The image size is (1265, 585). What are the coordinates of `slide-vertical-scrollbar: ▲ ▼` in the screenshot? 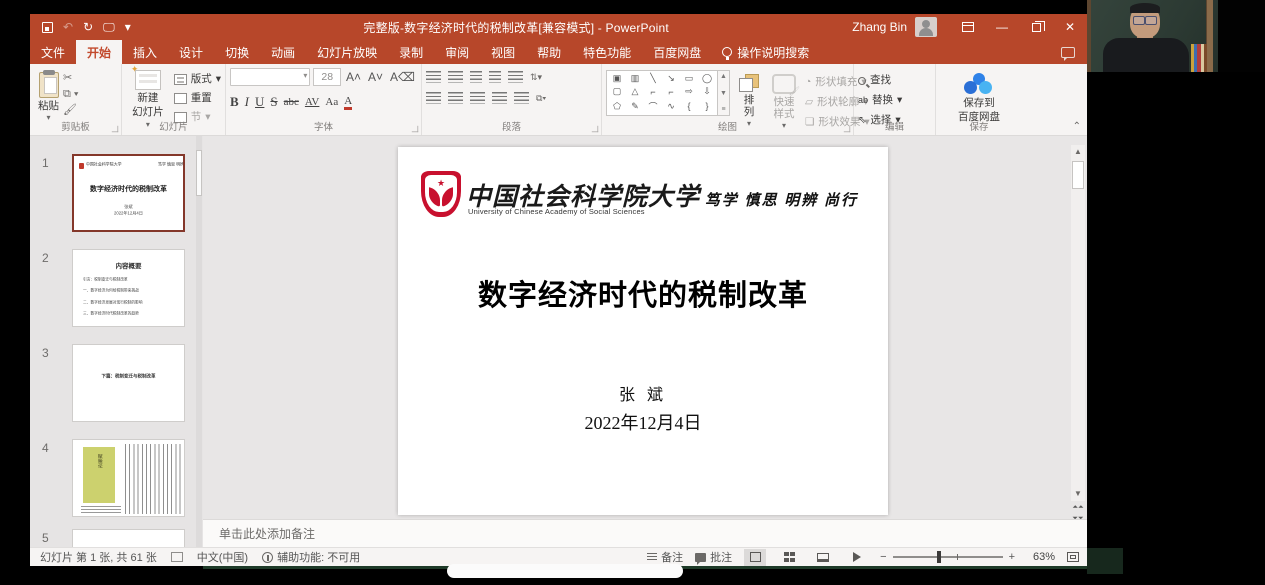 It's located at (1078, 323).